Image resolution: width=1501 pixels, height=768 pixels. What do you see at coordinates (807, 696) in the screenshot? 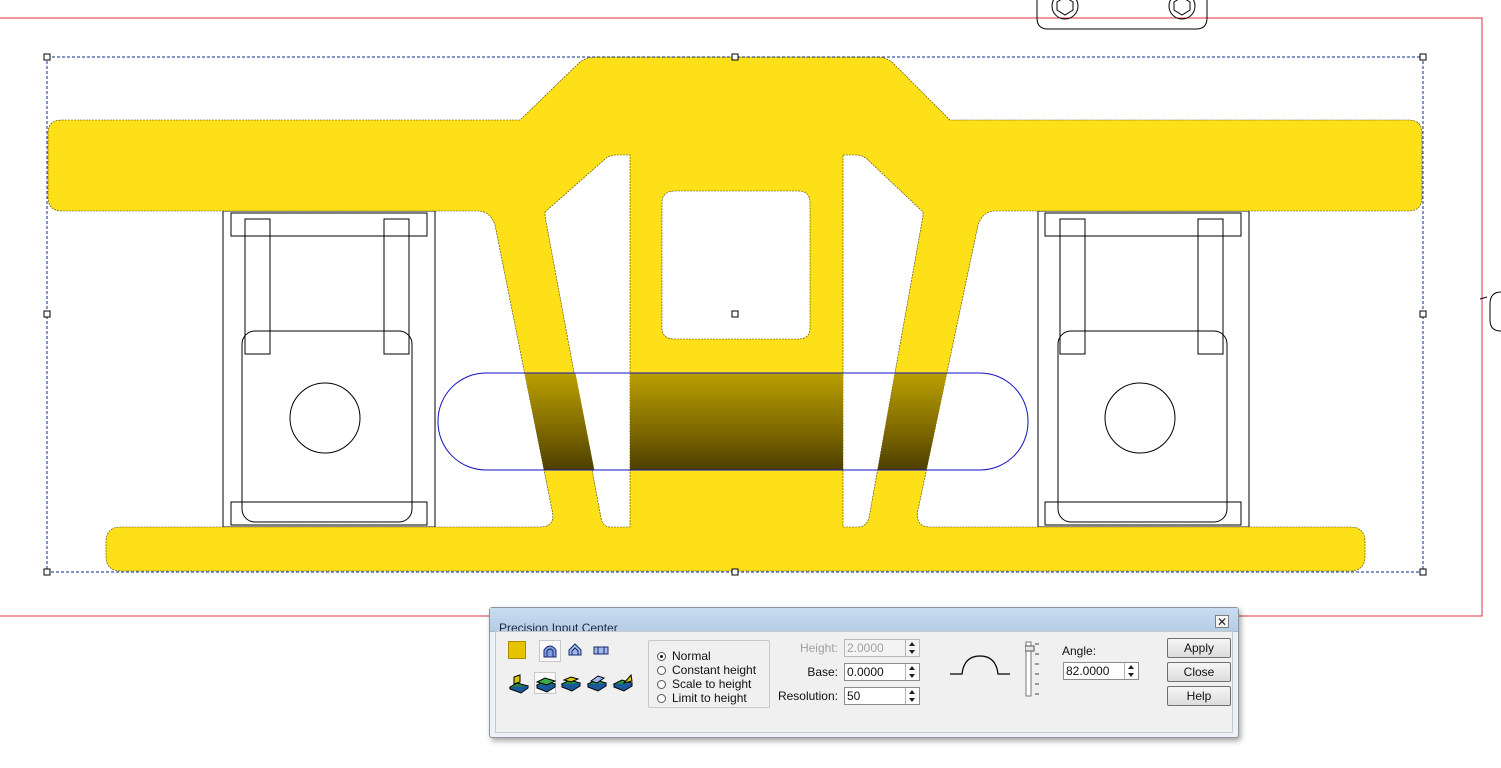
I see `resolution-label: Resolution:` at bounding box center [807, 696].